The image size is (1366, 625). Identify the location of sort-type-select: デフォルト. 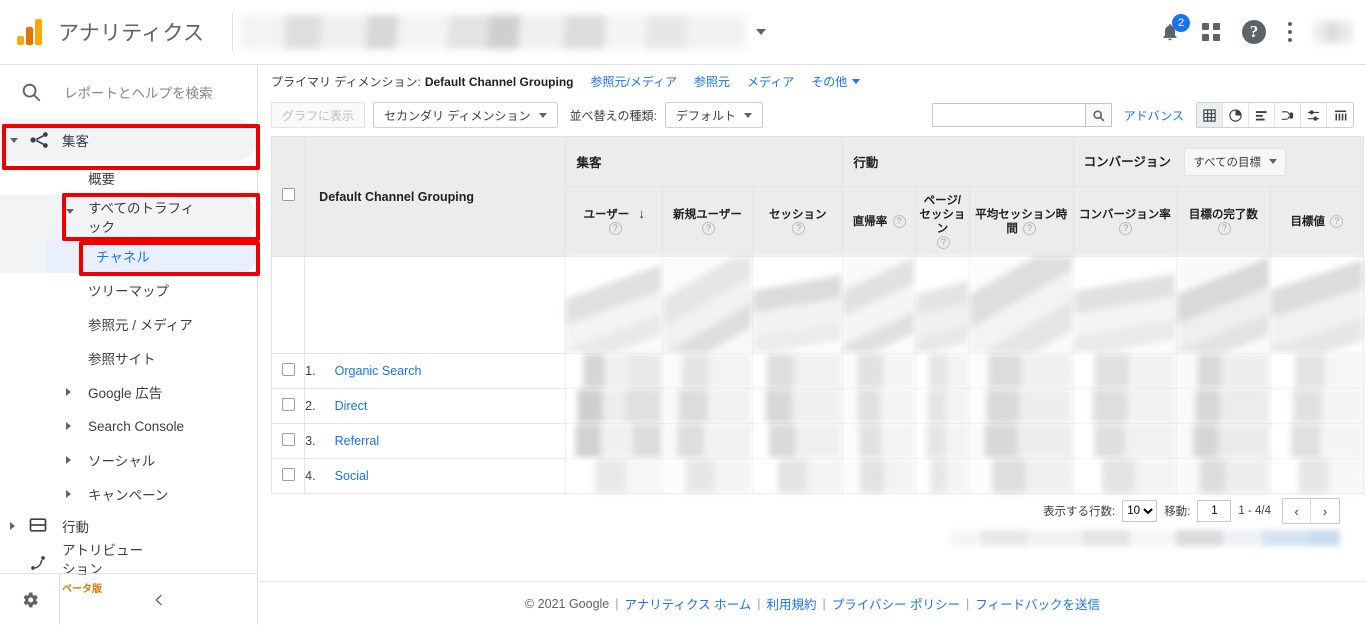
(713, 115).